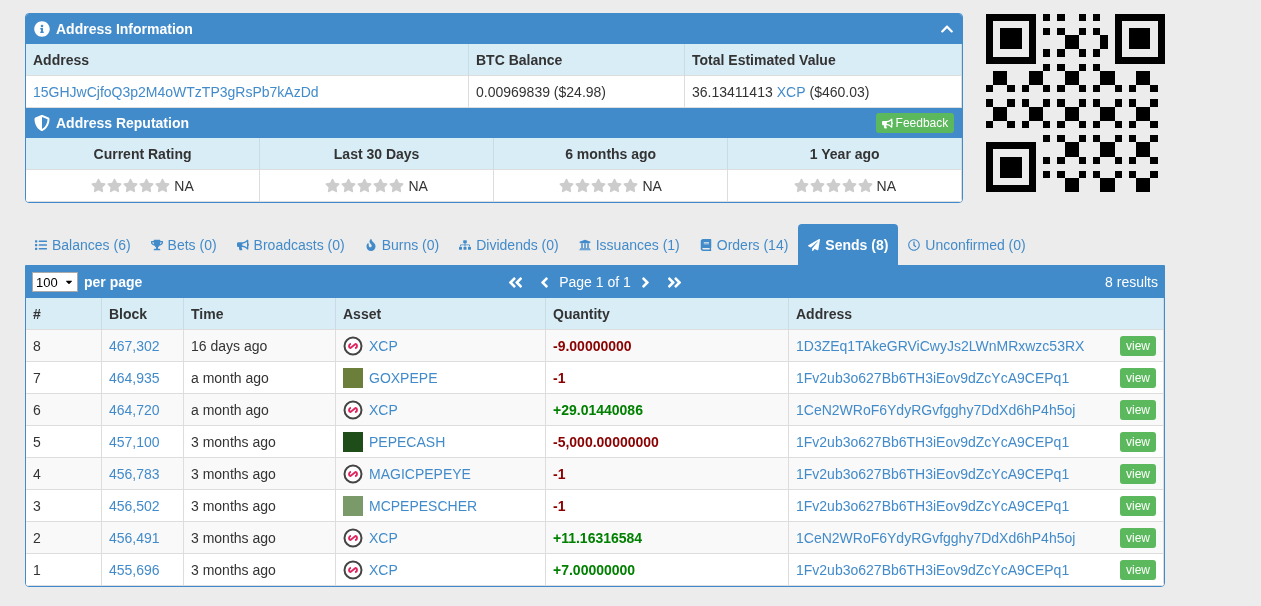  Describe the element at coordinates (42, 123) in the screenshot. I see `shield-icon` at that location.